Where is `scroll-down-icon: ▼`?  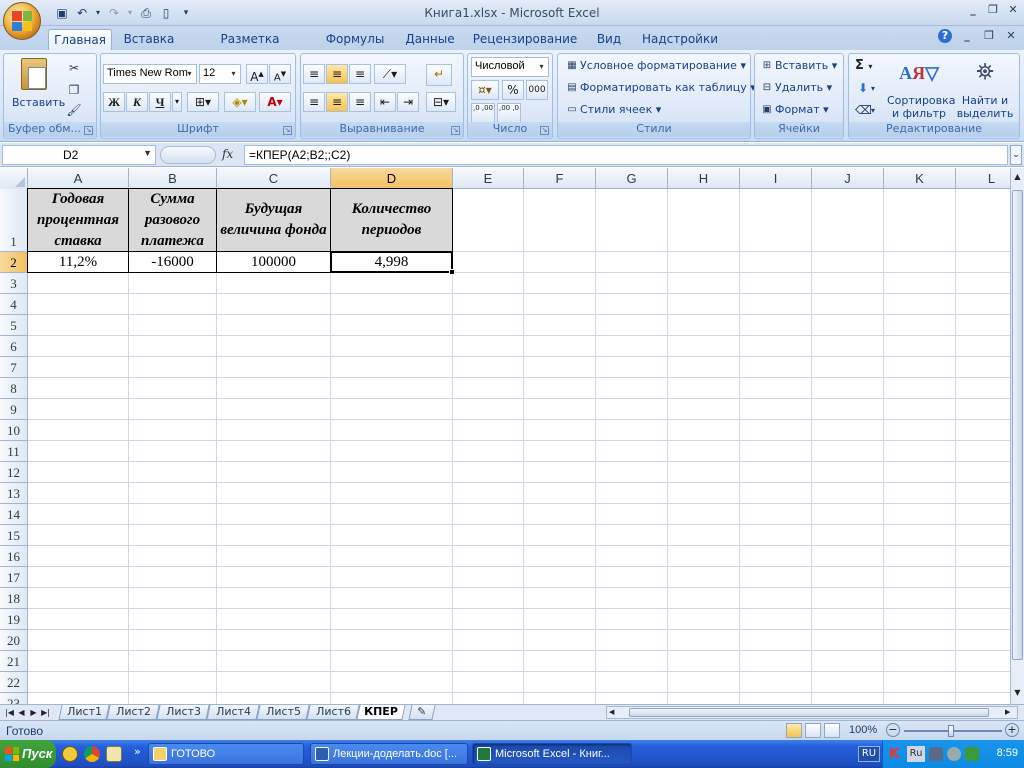 scroll-down-icon: ▼ is located at coordinates (1017, 693).